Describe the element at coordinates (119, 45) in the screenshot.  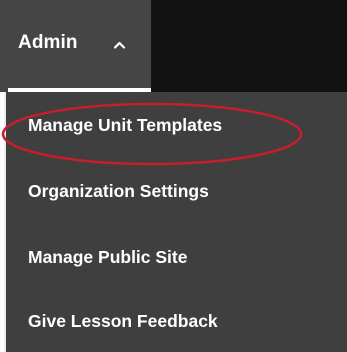
I see `chevron-up-icon` at that location.